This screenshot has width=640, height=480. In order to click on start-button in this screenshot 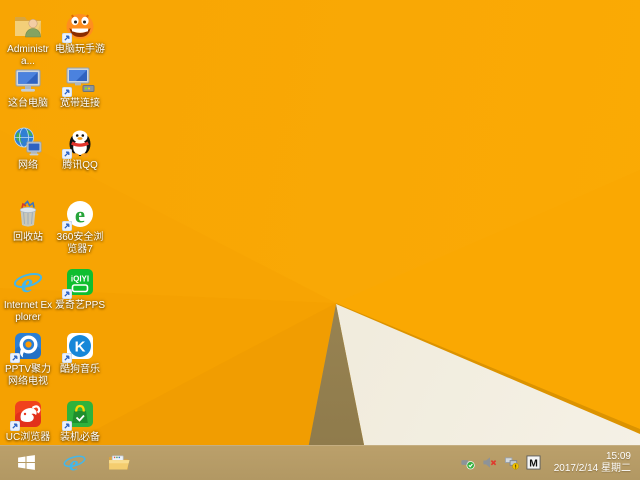, I will do `click(26, 462)`.